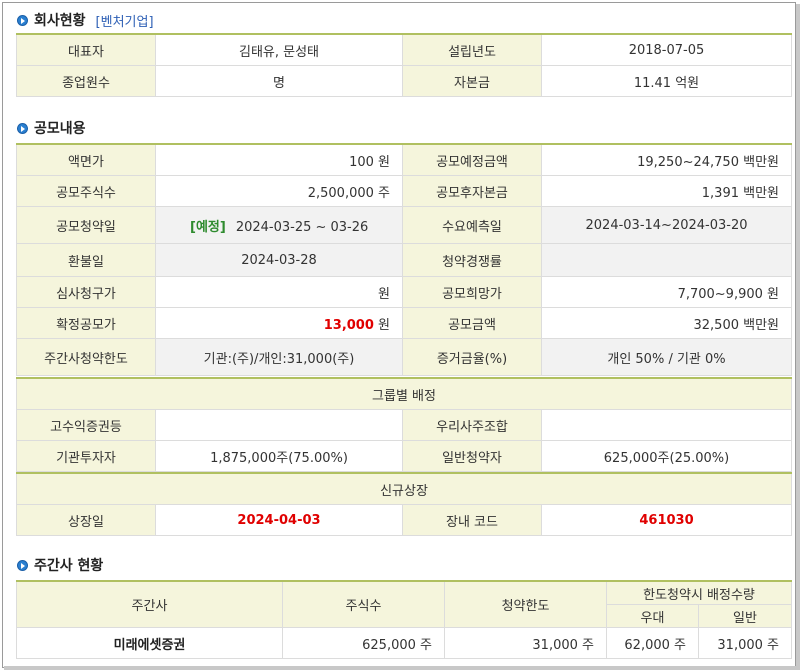 This screenshot has height=670, width=800. What do you see at coordinates (666, 225) in the screenshot?
I see `demand-date-value: 2024-03-14~2024-03-20` at bounding box center [666, 225].